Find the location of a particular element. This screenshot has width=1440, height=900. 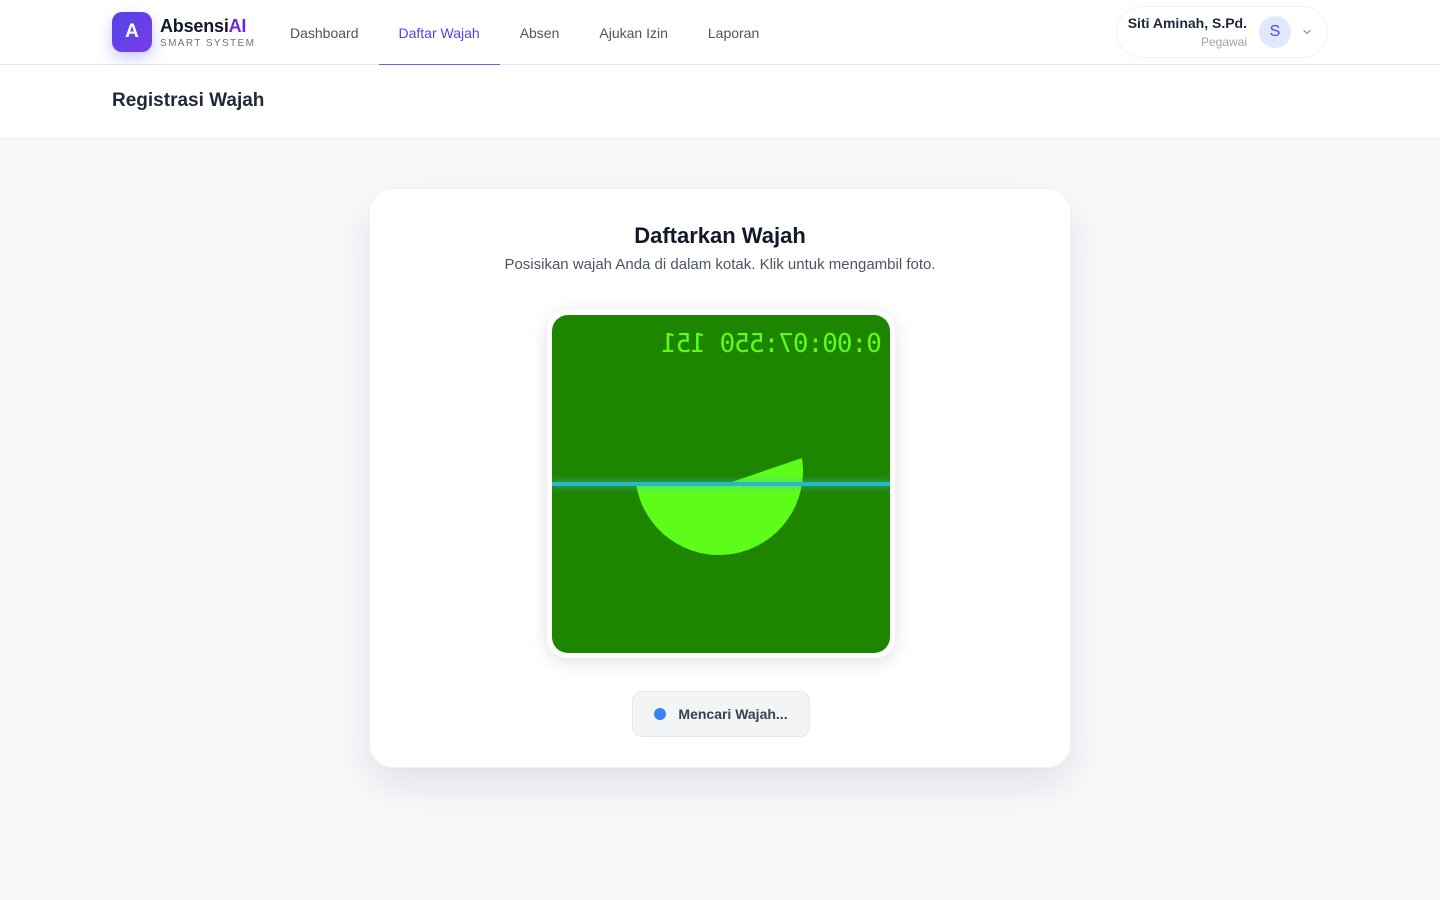

scan-line is located at coordinates (721, 484).